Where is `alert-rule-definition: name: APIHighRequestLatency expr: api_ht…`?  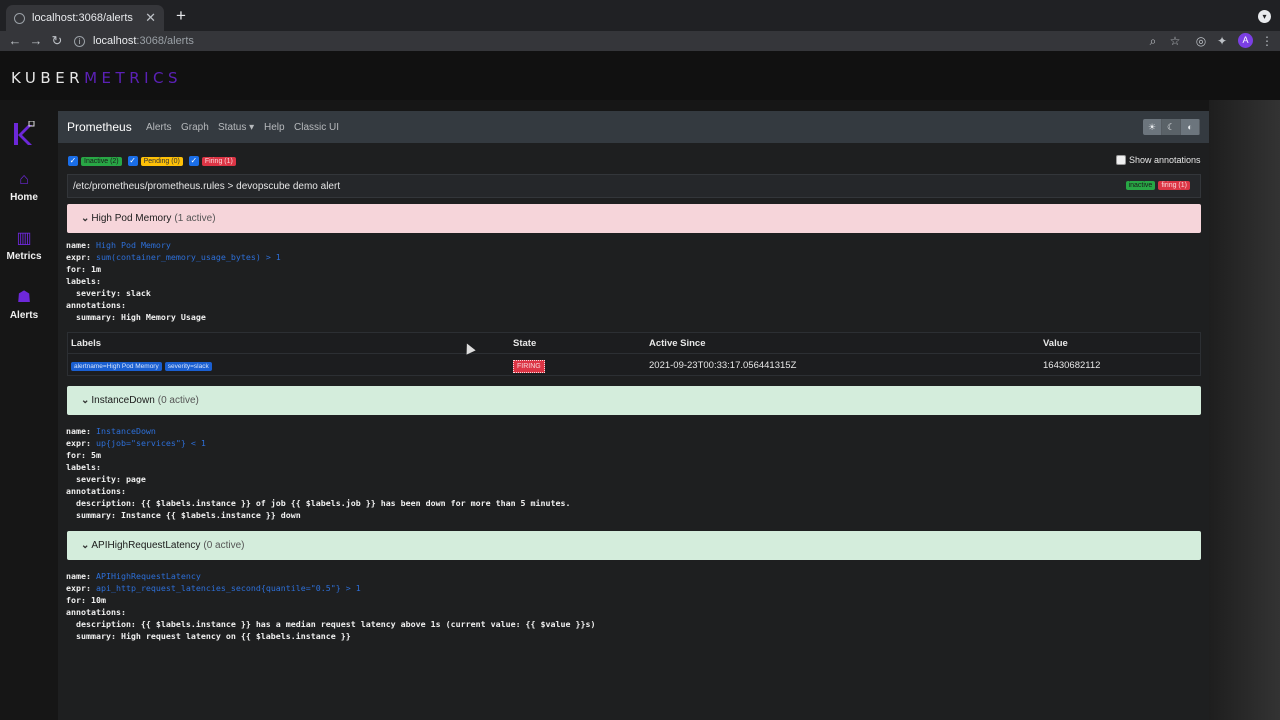 alert-rule-definition: name: APIHighRequestLatency expr: api_ht… is located at coordinates (331, 606).